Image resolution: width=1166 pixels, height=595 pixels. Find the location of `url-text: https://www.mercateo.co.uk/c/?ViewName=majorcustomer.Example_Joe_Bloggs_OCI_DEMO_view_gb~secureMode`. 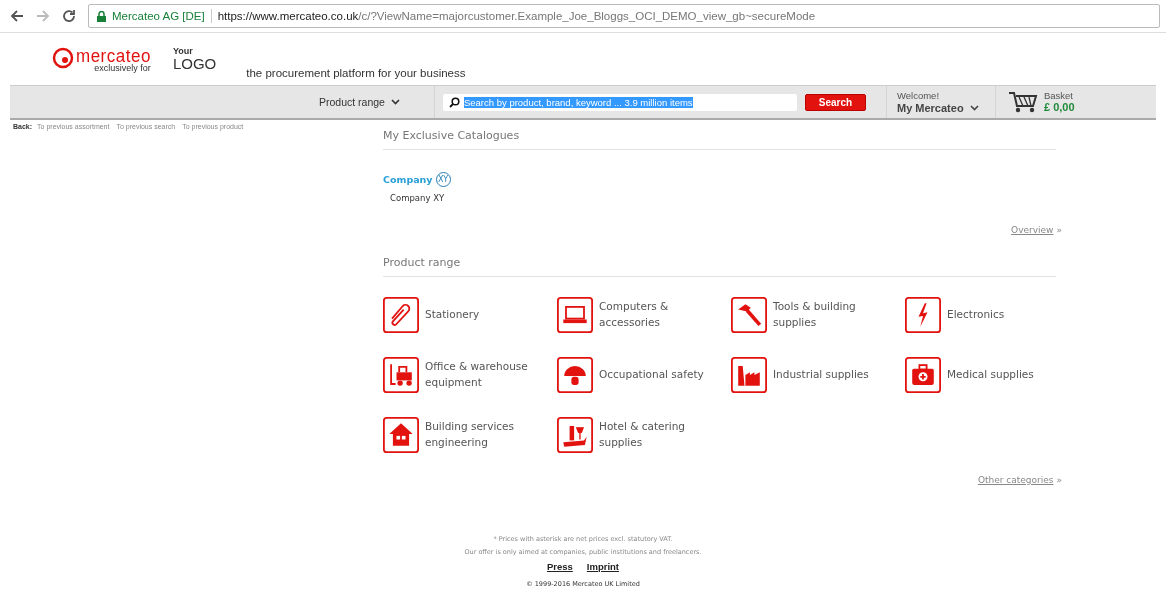

url-text: https://www.mercateo.co.uk/c/?ViewName=majorcustomer.Example_Joe_Bloggs_OCI_DEMO_view_gb~secureMode is located at coordinates (516, 16).